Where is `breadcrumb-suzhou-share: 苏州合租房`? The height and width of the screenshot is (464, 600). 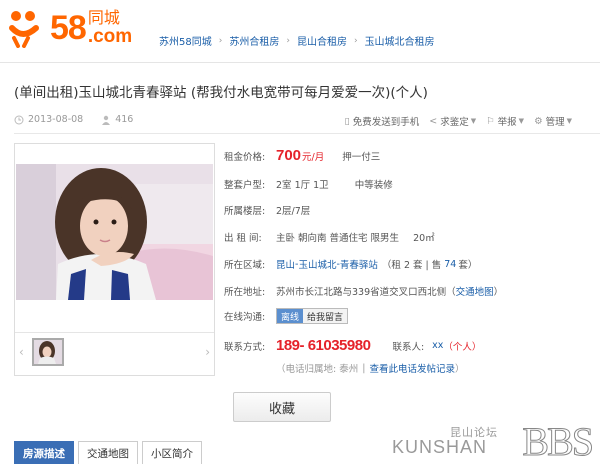
breadcrumb-suzhou-share: 苏州合租房 is located at coordinates (254, 40).